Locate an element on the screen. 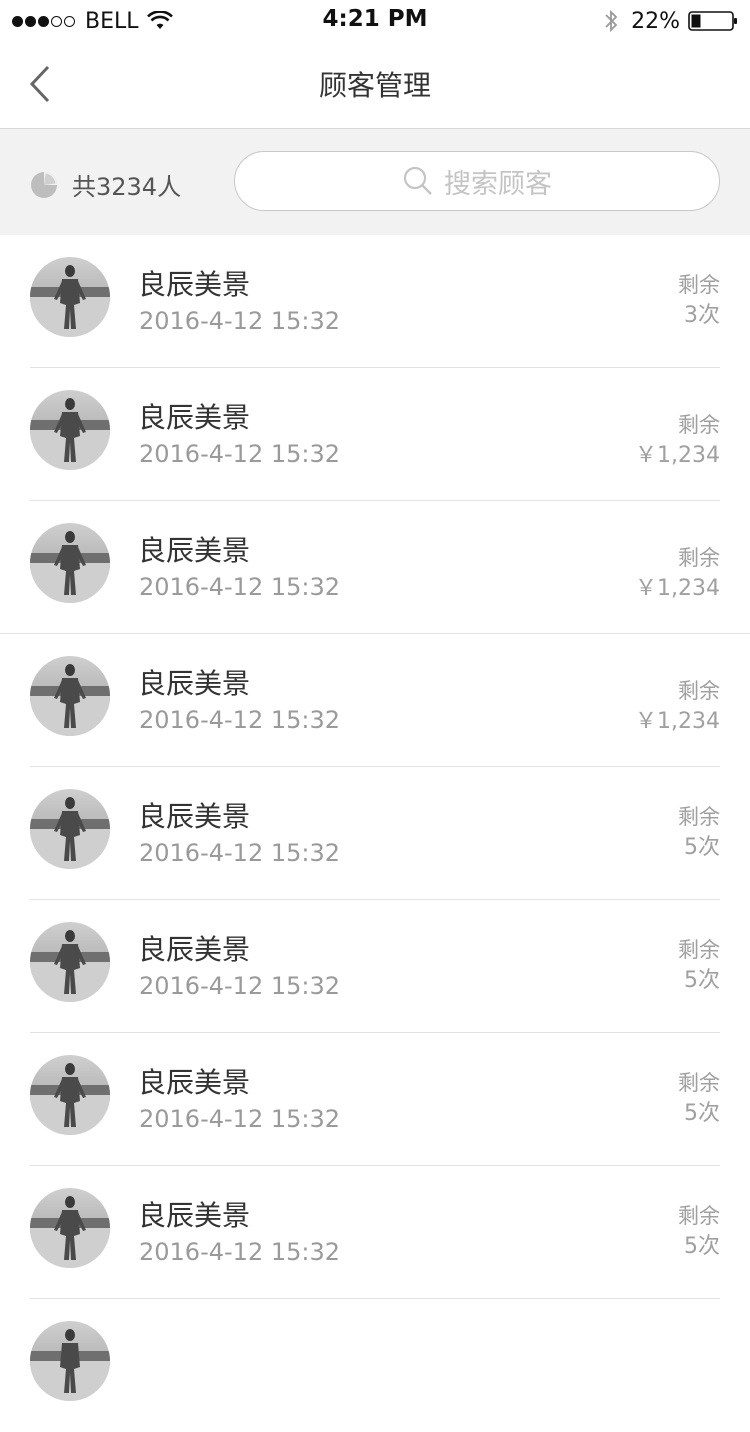 The image size is (750, 1432). remaining-value: 3次 is located at coordinates (702, 315).